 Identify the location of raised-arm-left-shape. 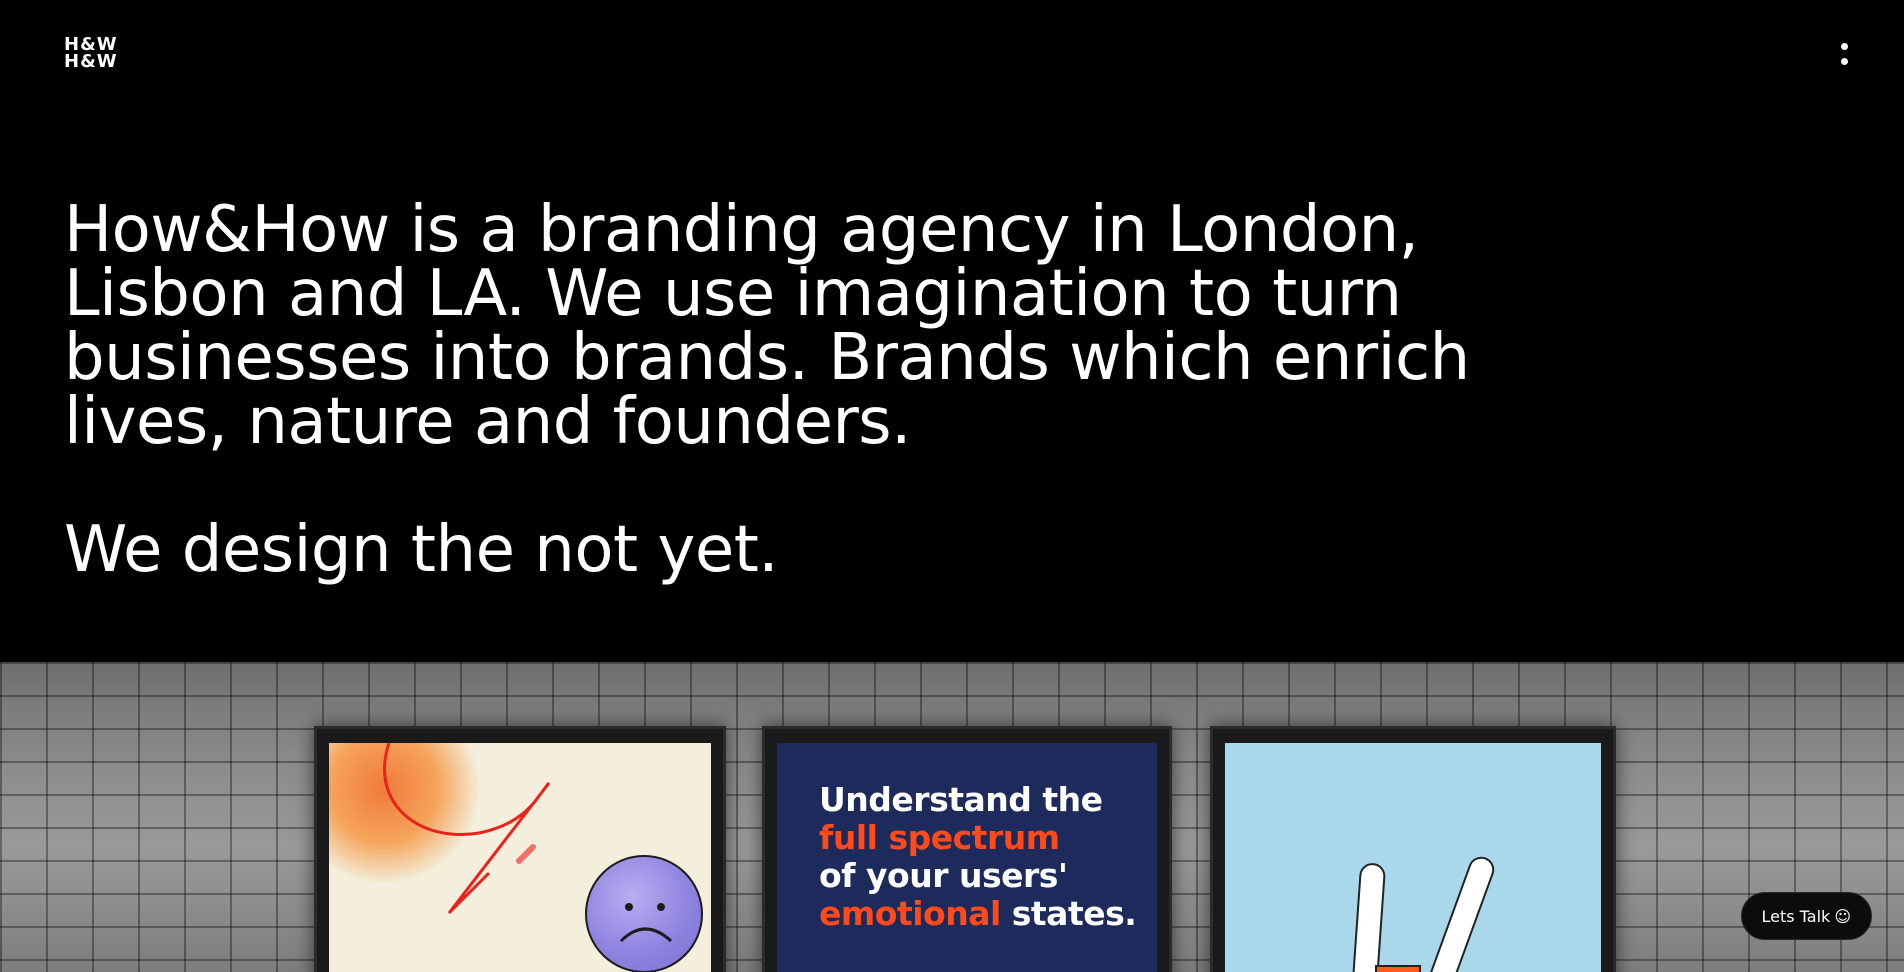
(1368, 917).